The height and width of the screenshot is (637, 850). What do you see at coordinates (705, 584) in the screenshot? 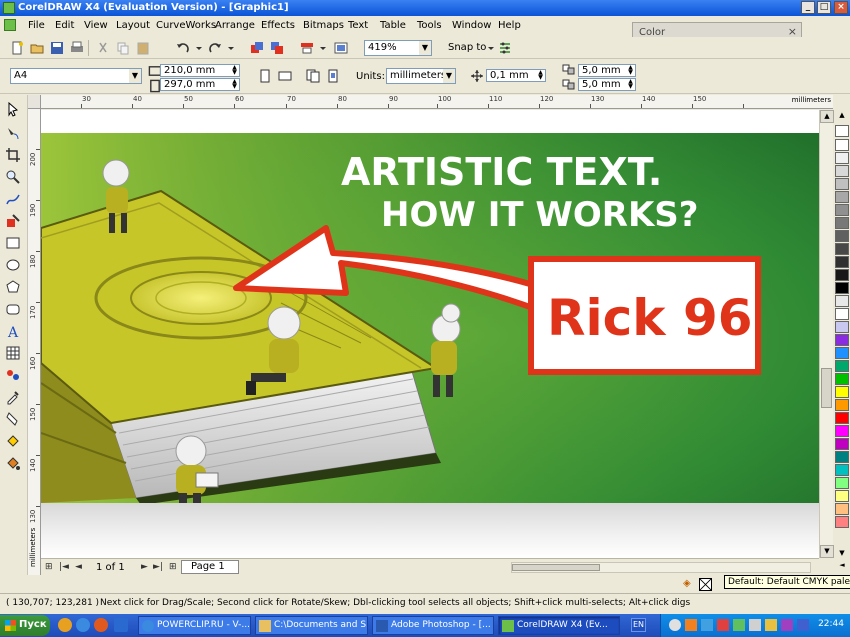
I see `fill-color-indicator` at bounding box center [705, 584].